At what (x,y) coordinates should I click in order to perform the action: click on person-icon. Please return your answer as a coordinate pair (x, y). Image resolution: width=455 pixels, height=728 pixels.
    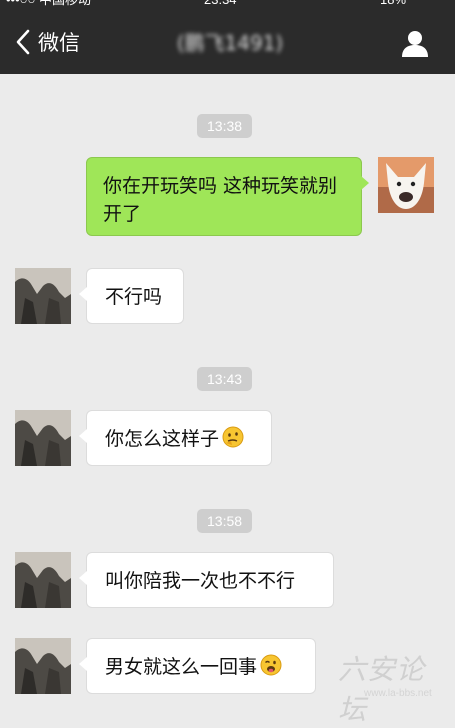
    Looking at the image, I should click on (415, 44).